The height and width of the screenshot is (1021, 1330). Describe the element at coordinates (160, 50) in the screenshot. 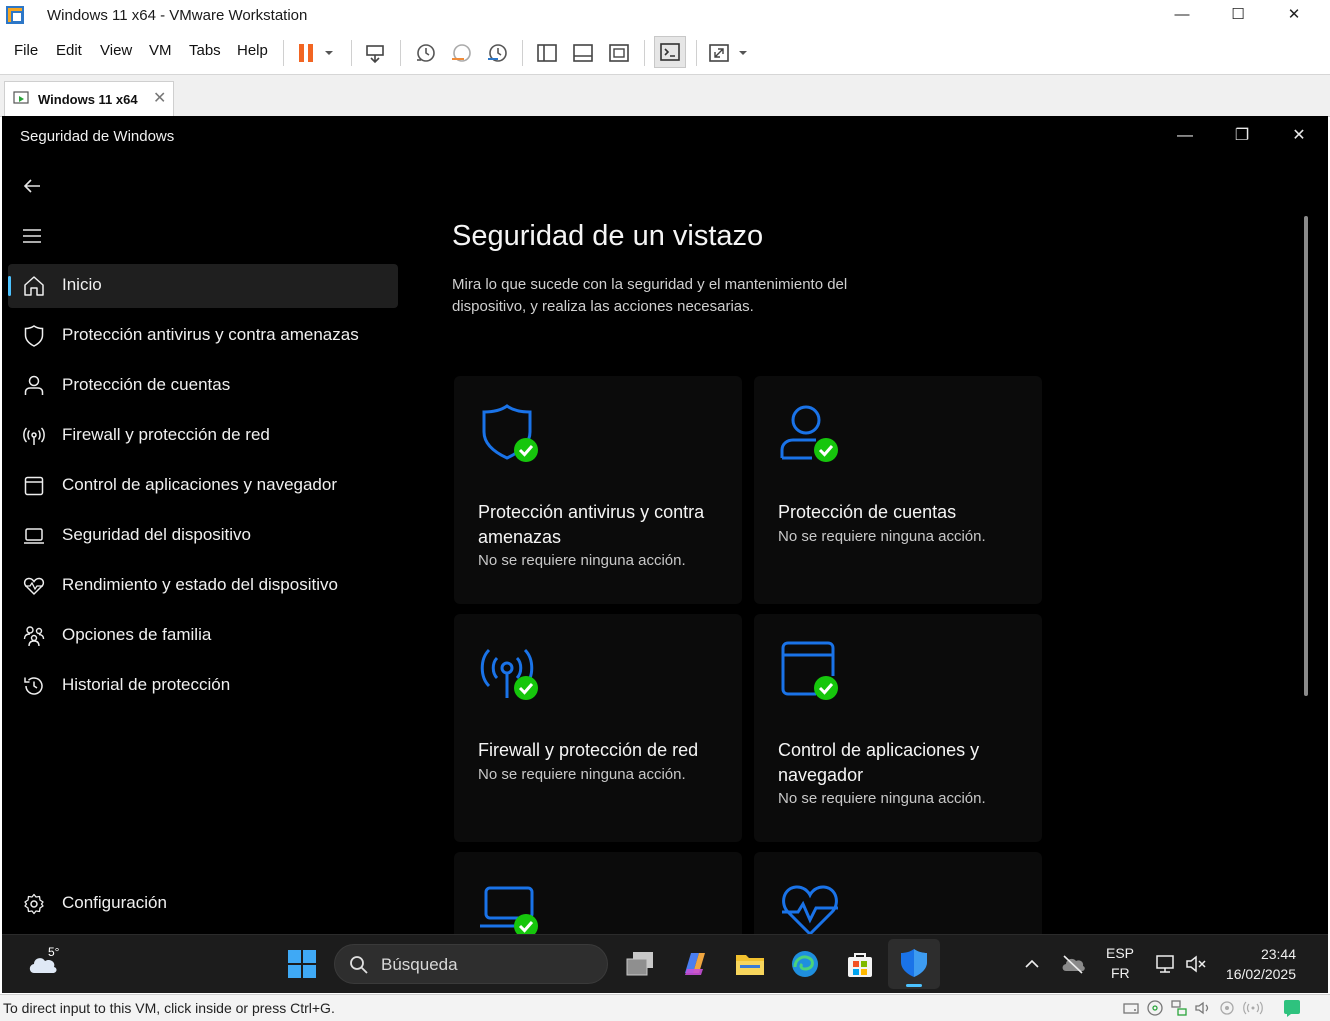

I see `menu-vm: VM` at that location.